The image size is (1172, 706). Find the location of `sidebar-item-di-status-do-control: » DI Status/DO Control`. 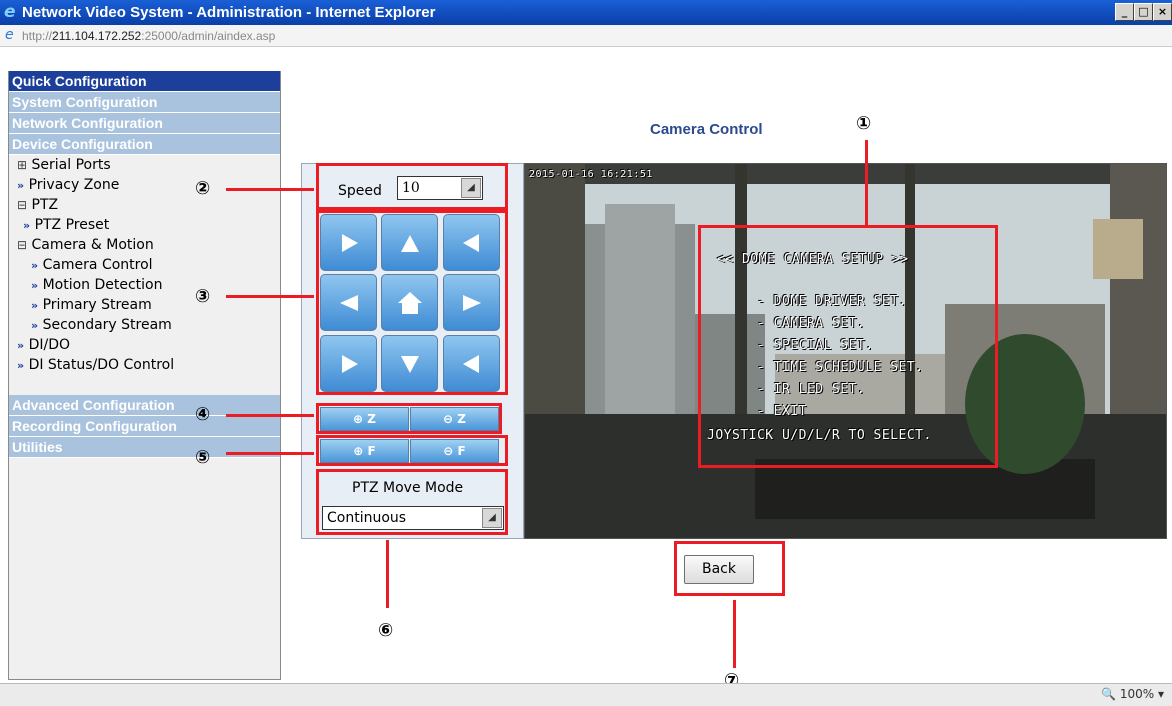

sidebar-item-di-status-do-control: » DI Status/DO Control is located at coordinates (144, 365).